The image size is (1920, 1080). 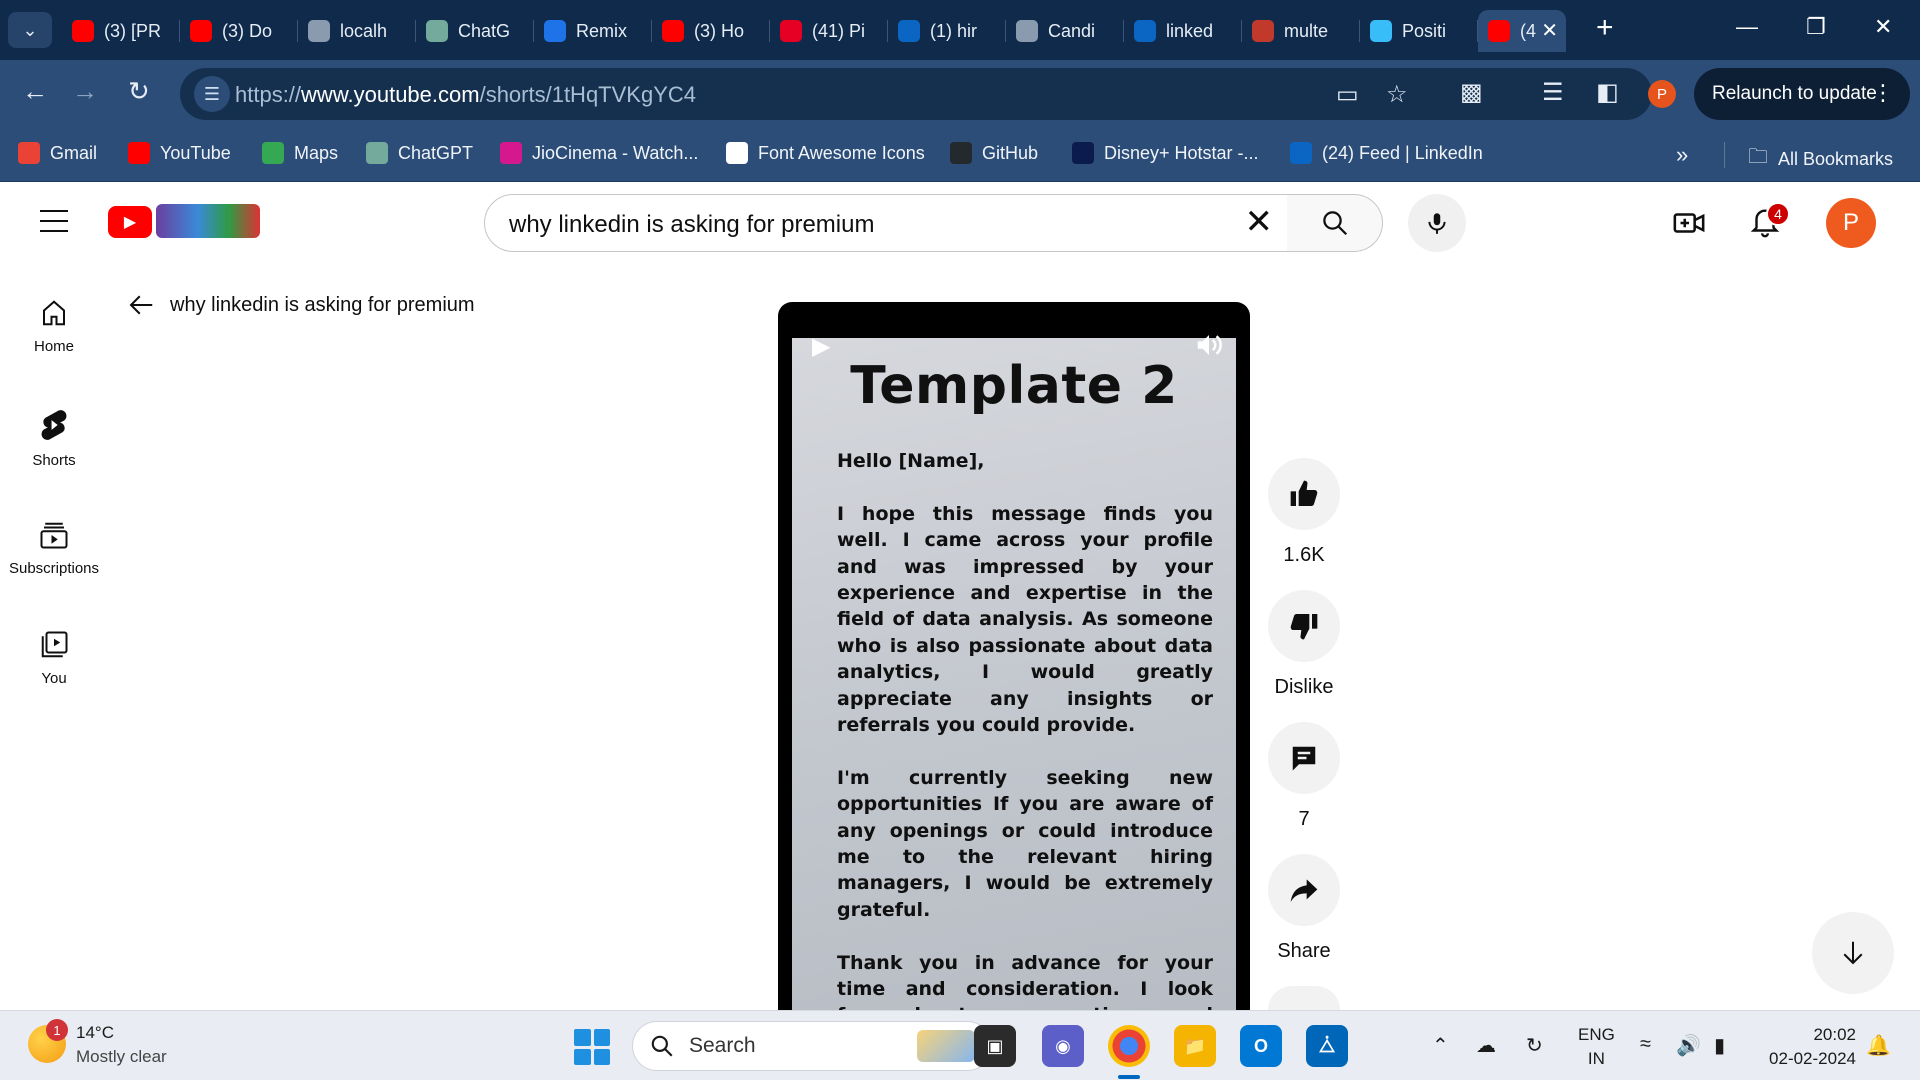 I want to click on bookmark-item: Font Awesome Icons, so click(x=825, y=153).